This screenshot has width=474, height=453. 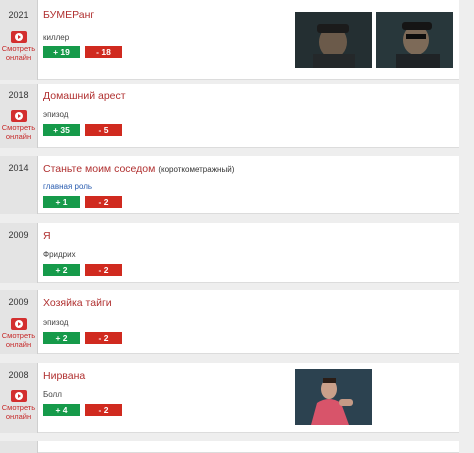 What do you see at coordinates (61, 52) in the screenshot?
I see `vote-up-button: + 19` at bounding box center [61, 52].